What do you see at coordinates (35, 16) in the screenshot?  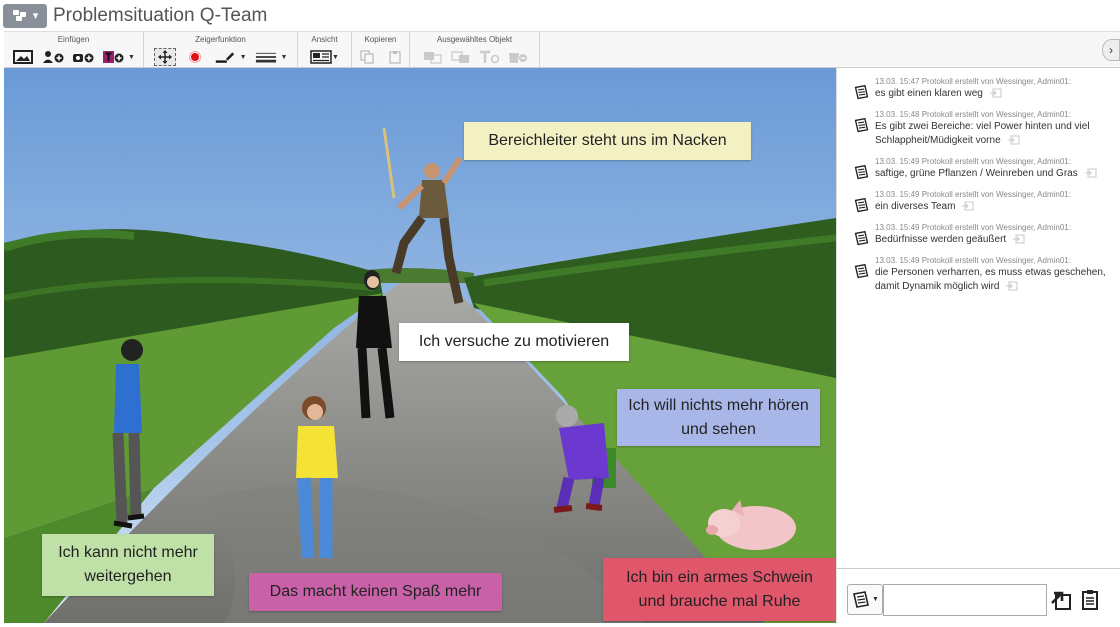 I see `chevron-down-icon: ▾` at bounding box center [35, 16].